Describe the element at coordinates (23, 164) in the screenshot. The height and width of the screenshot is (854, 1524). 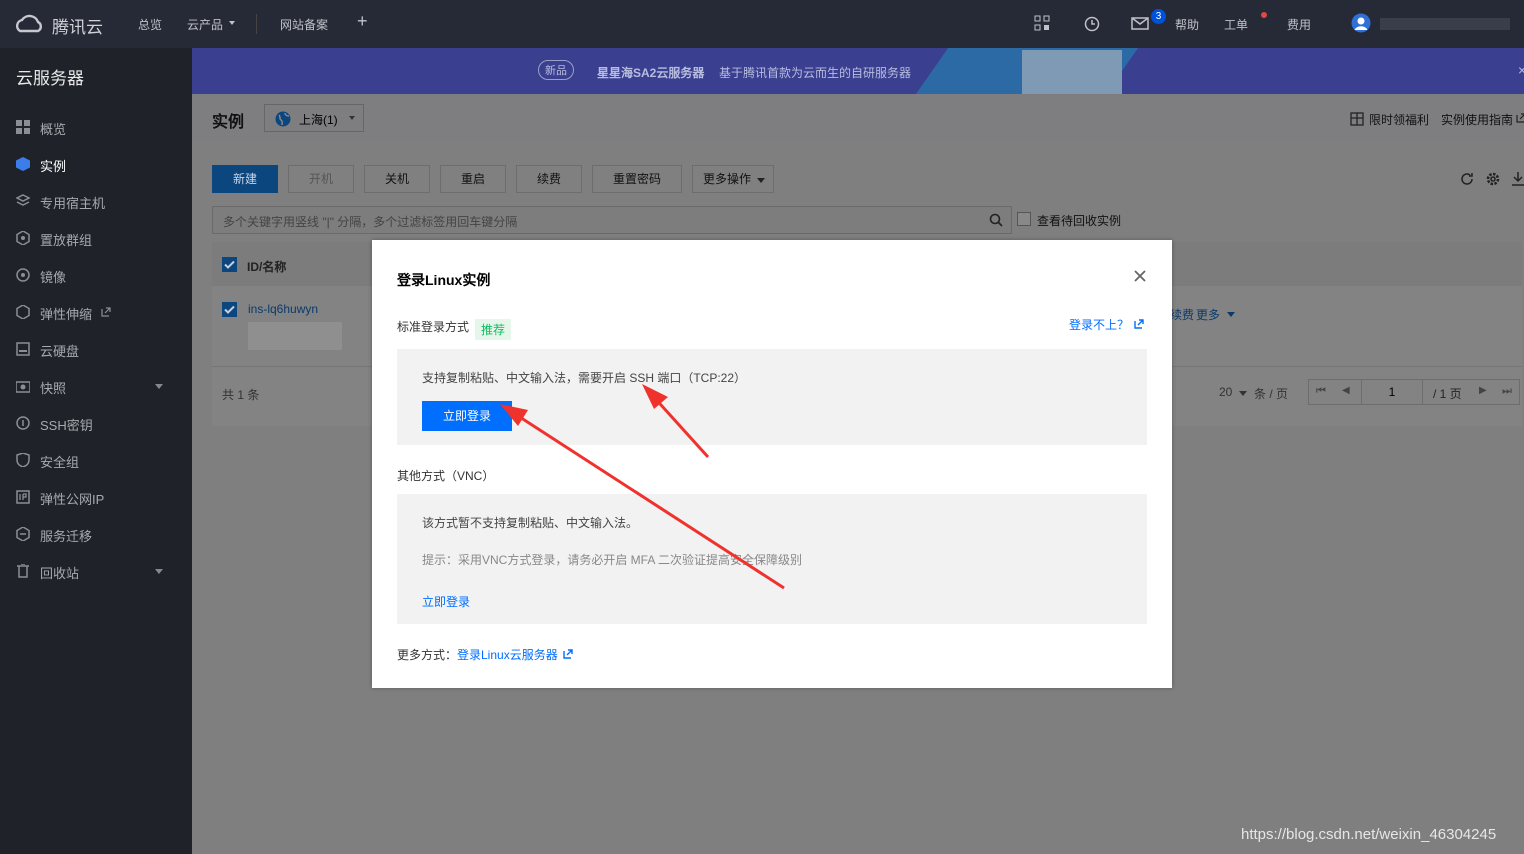
I see `cube-icon` at that location.